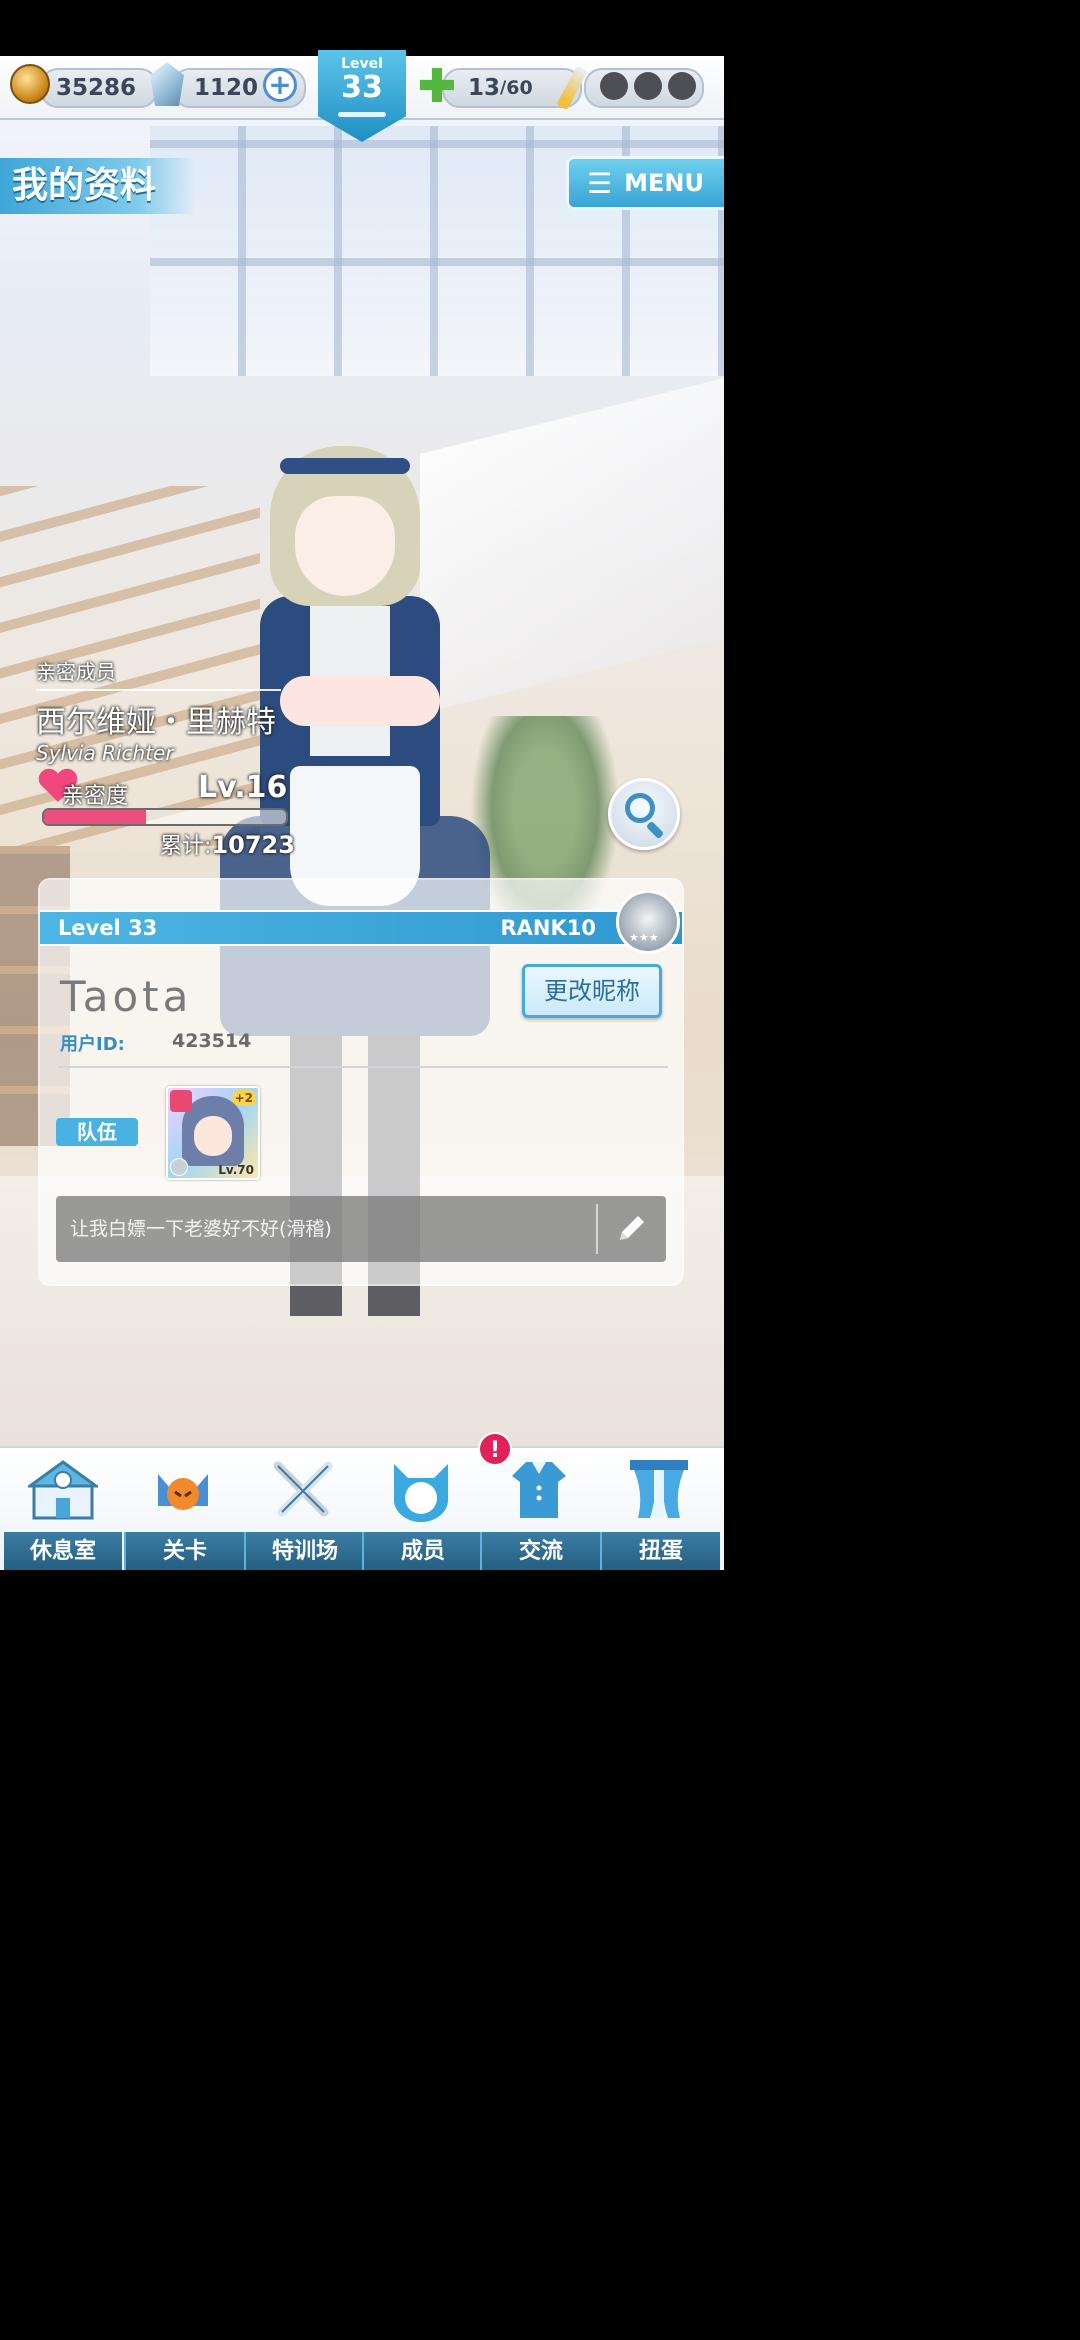 The image size is (1080, 2340). Describe the element at coordinates (63, 1490) in the screenshot. I see `lounge-icon` at that location.